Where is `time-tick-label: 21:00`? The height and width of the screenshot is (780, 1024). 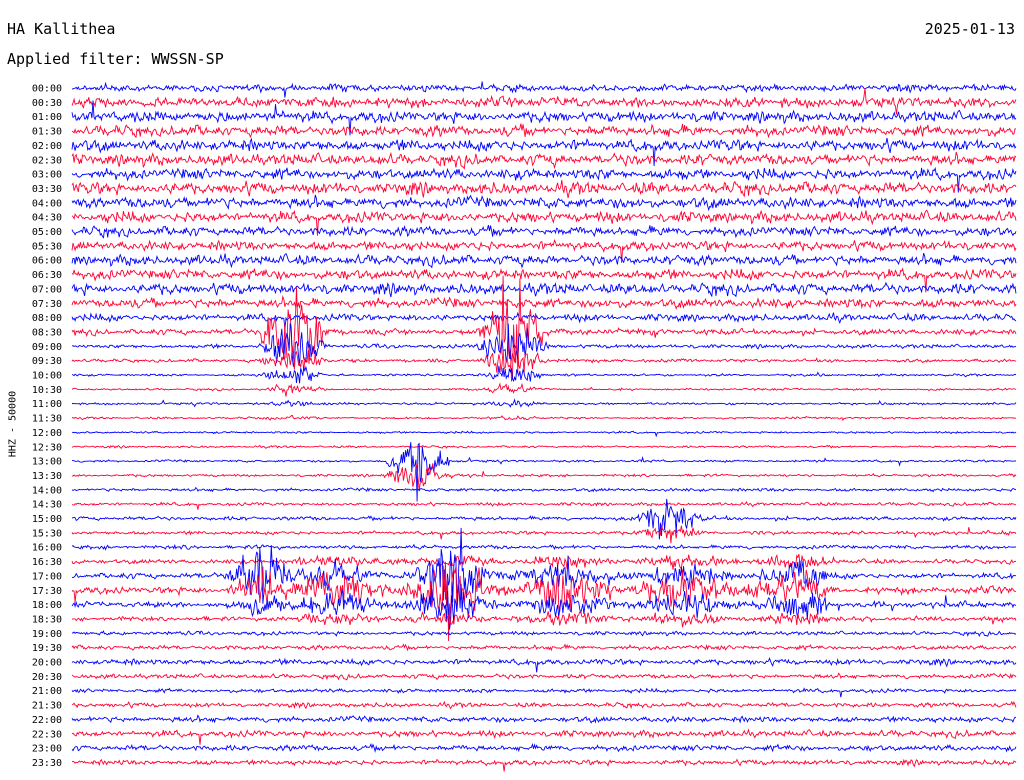 time-tick-label: 21:00 is located at coordinates (47, 691).